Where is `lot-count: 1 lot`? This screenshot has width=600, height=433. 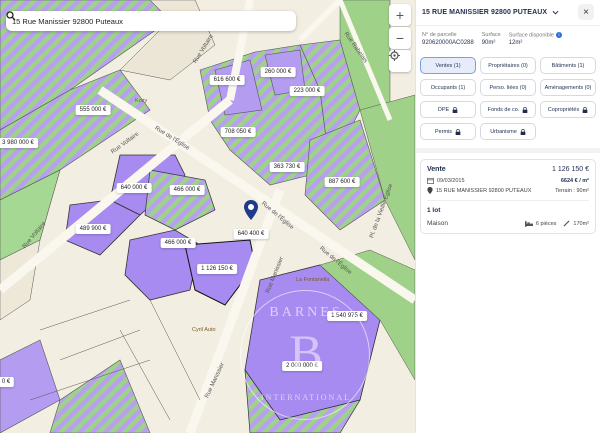
lot-count: 1 lot is located at coordinates (434, 211).